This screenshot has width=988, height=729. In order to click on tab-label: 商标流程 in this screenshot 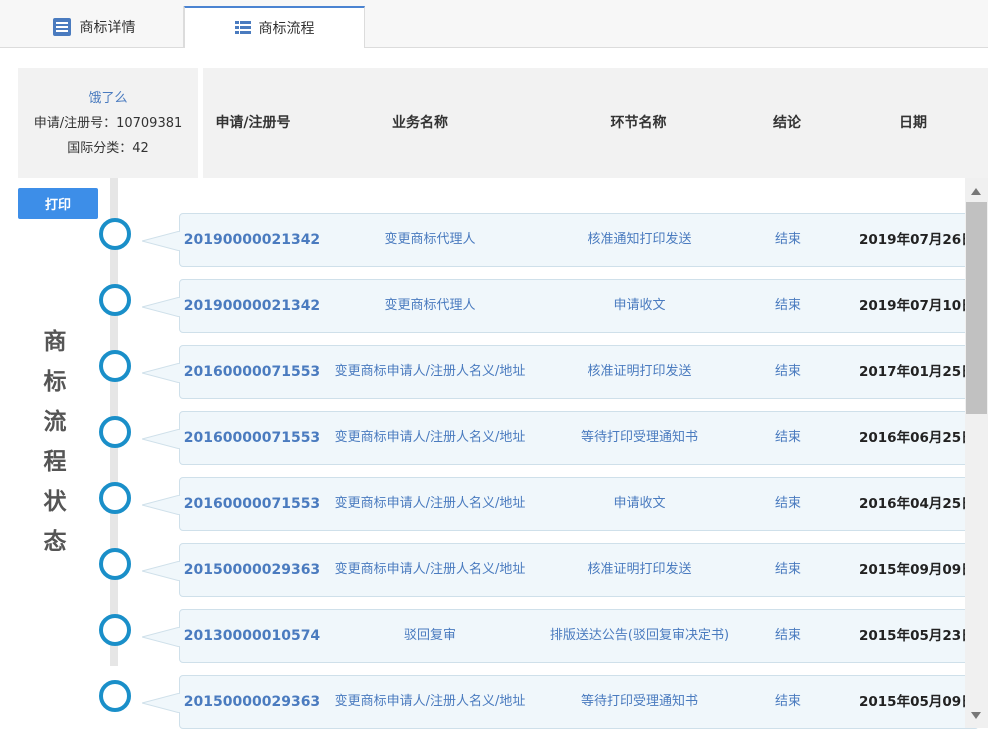, I will do `click(286, 29)`.